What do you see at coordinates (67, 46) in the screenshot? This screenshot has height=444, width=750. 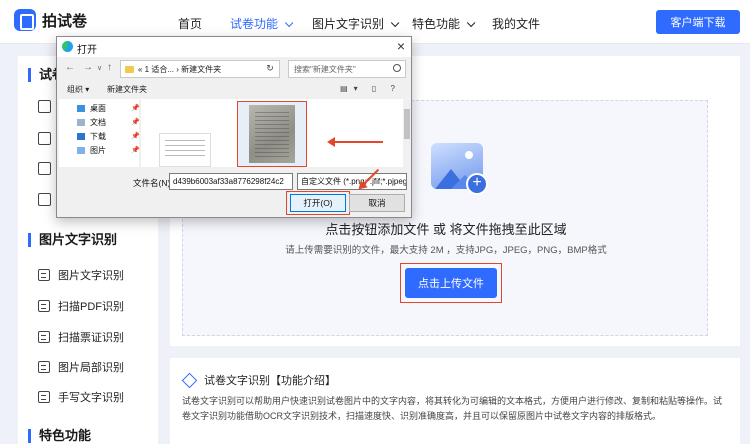 I see `browser-app-icon` at bounding box center [67, 46].